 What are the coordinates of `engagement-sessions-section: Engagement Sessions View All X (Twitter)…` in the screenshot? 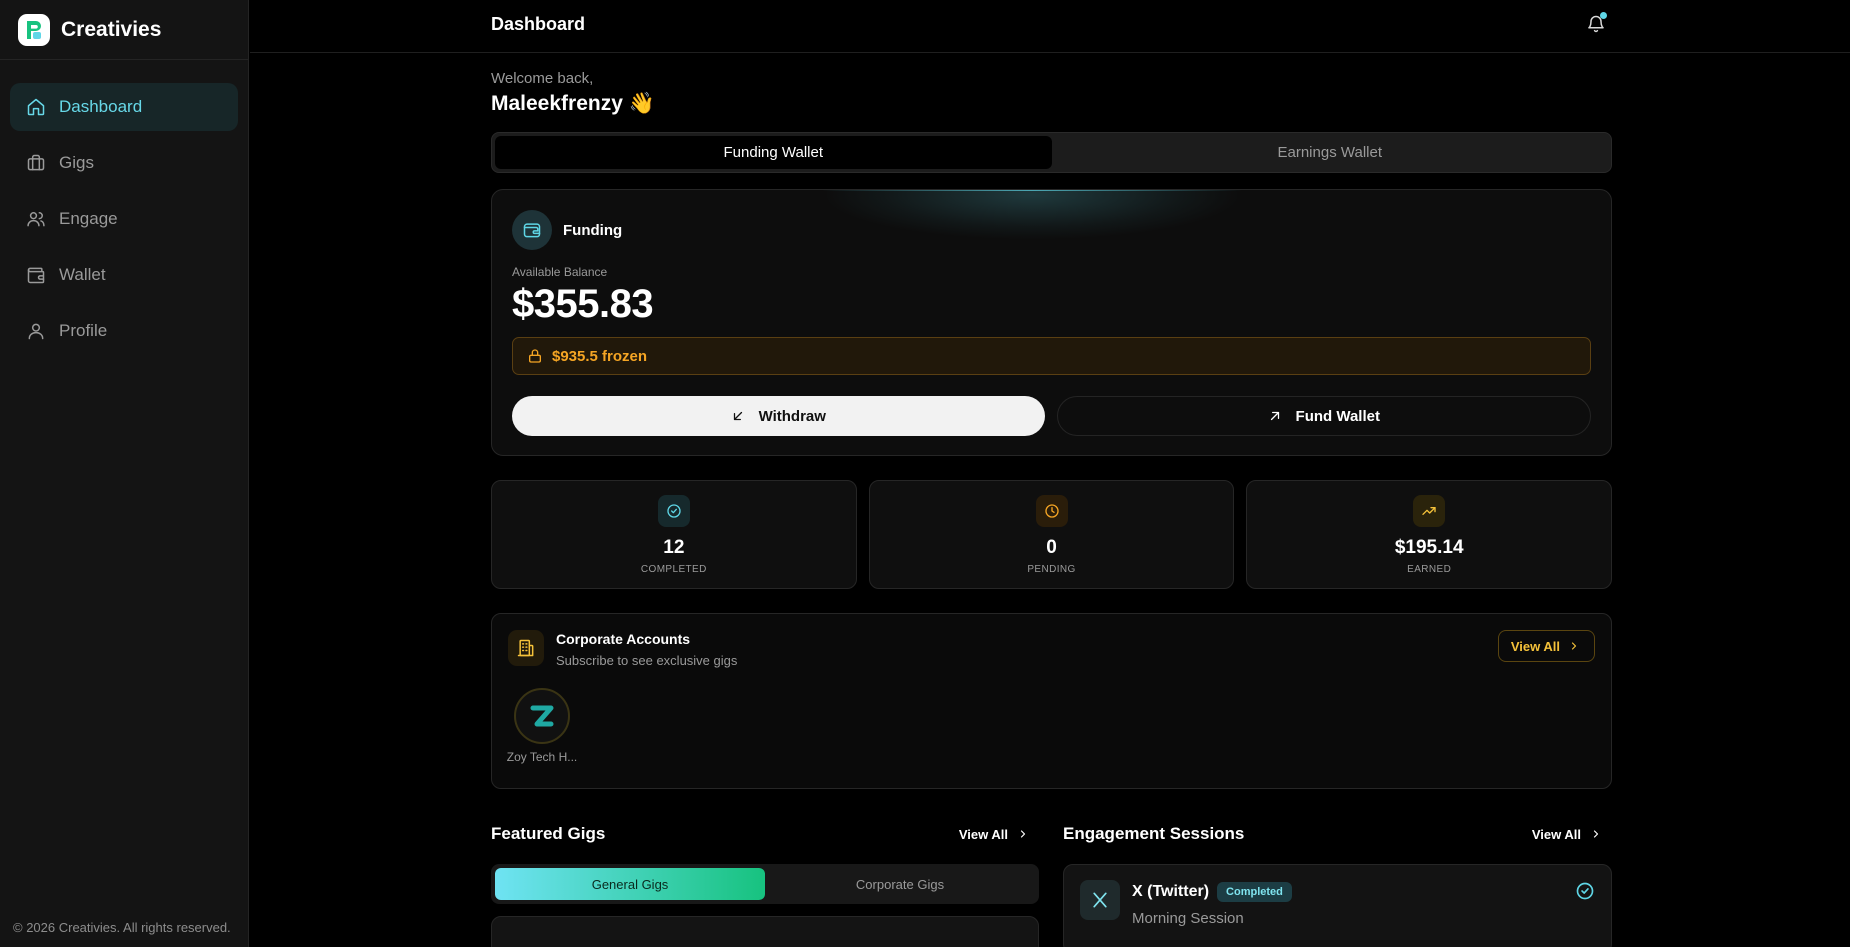 It's located at (1337, 885).